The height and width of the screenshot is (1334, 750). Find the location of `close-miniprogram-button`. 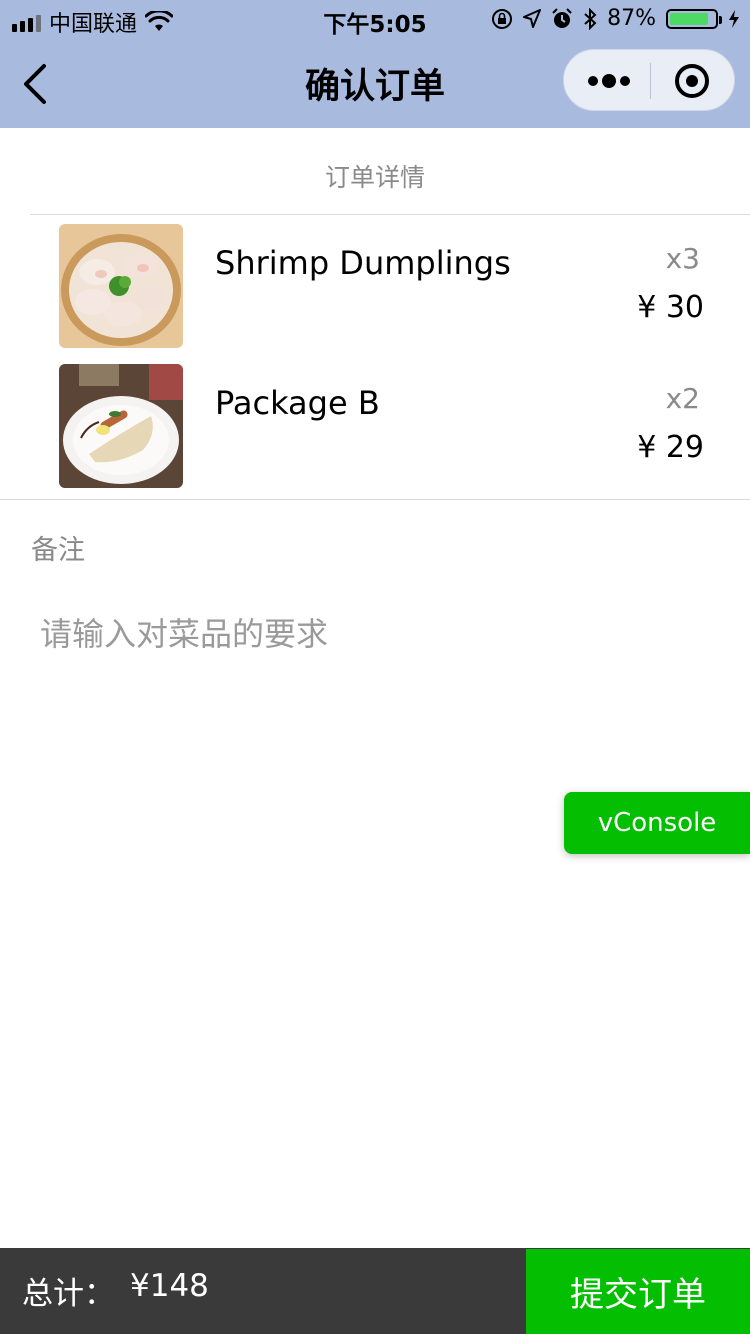

close-miniprogram-button is located at coordinates (692, 81).